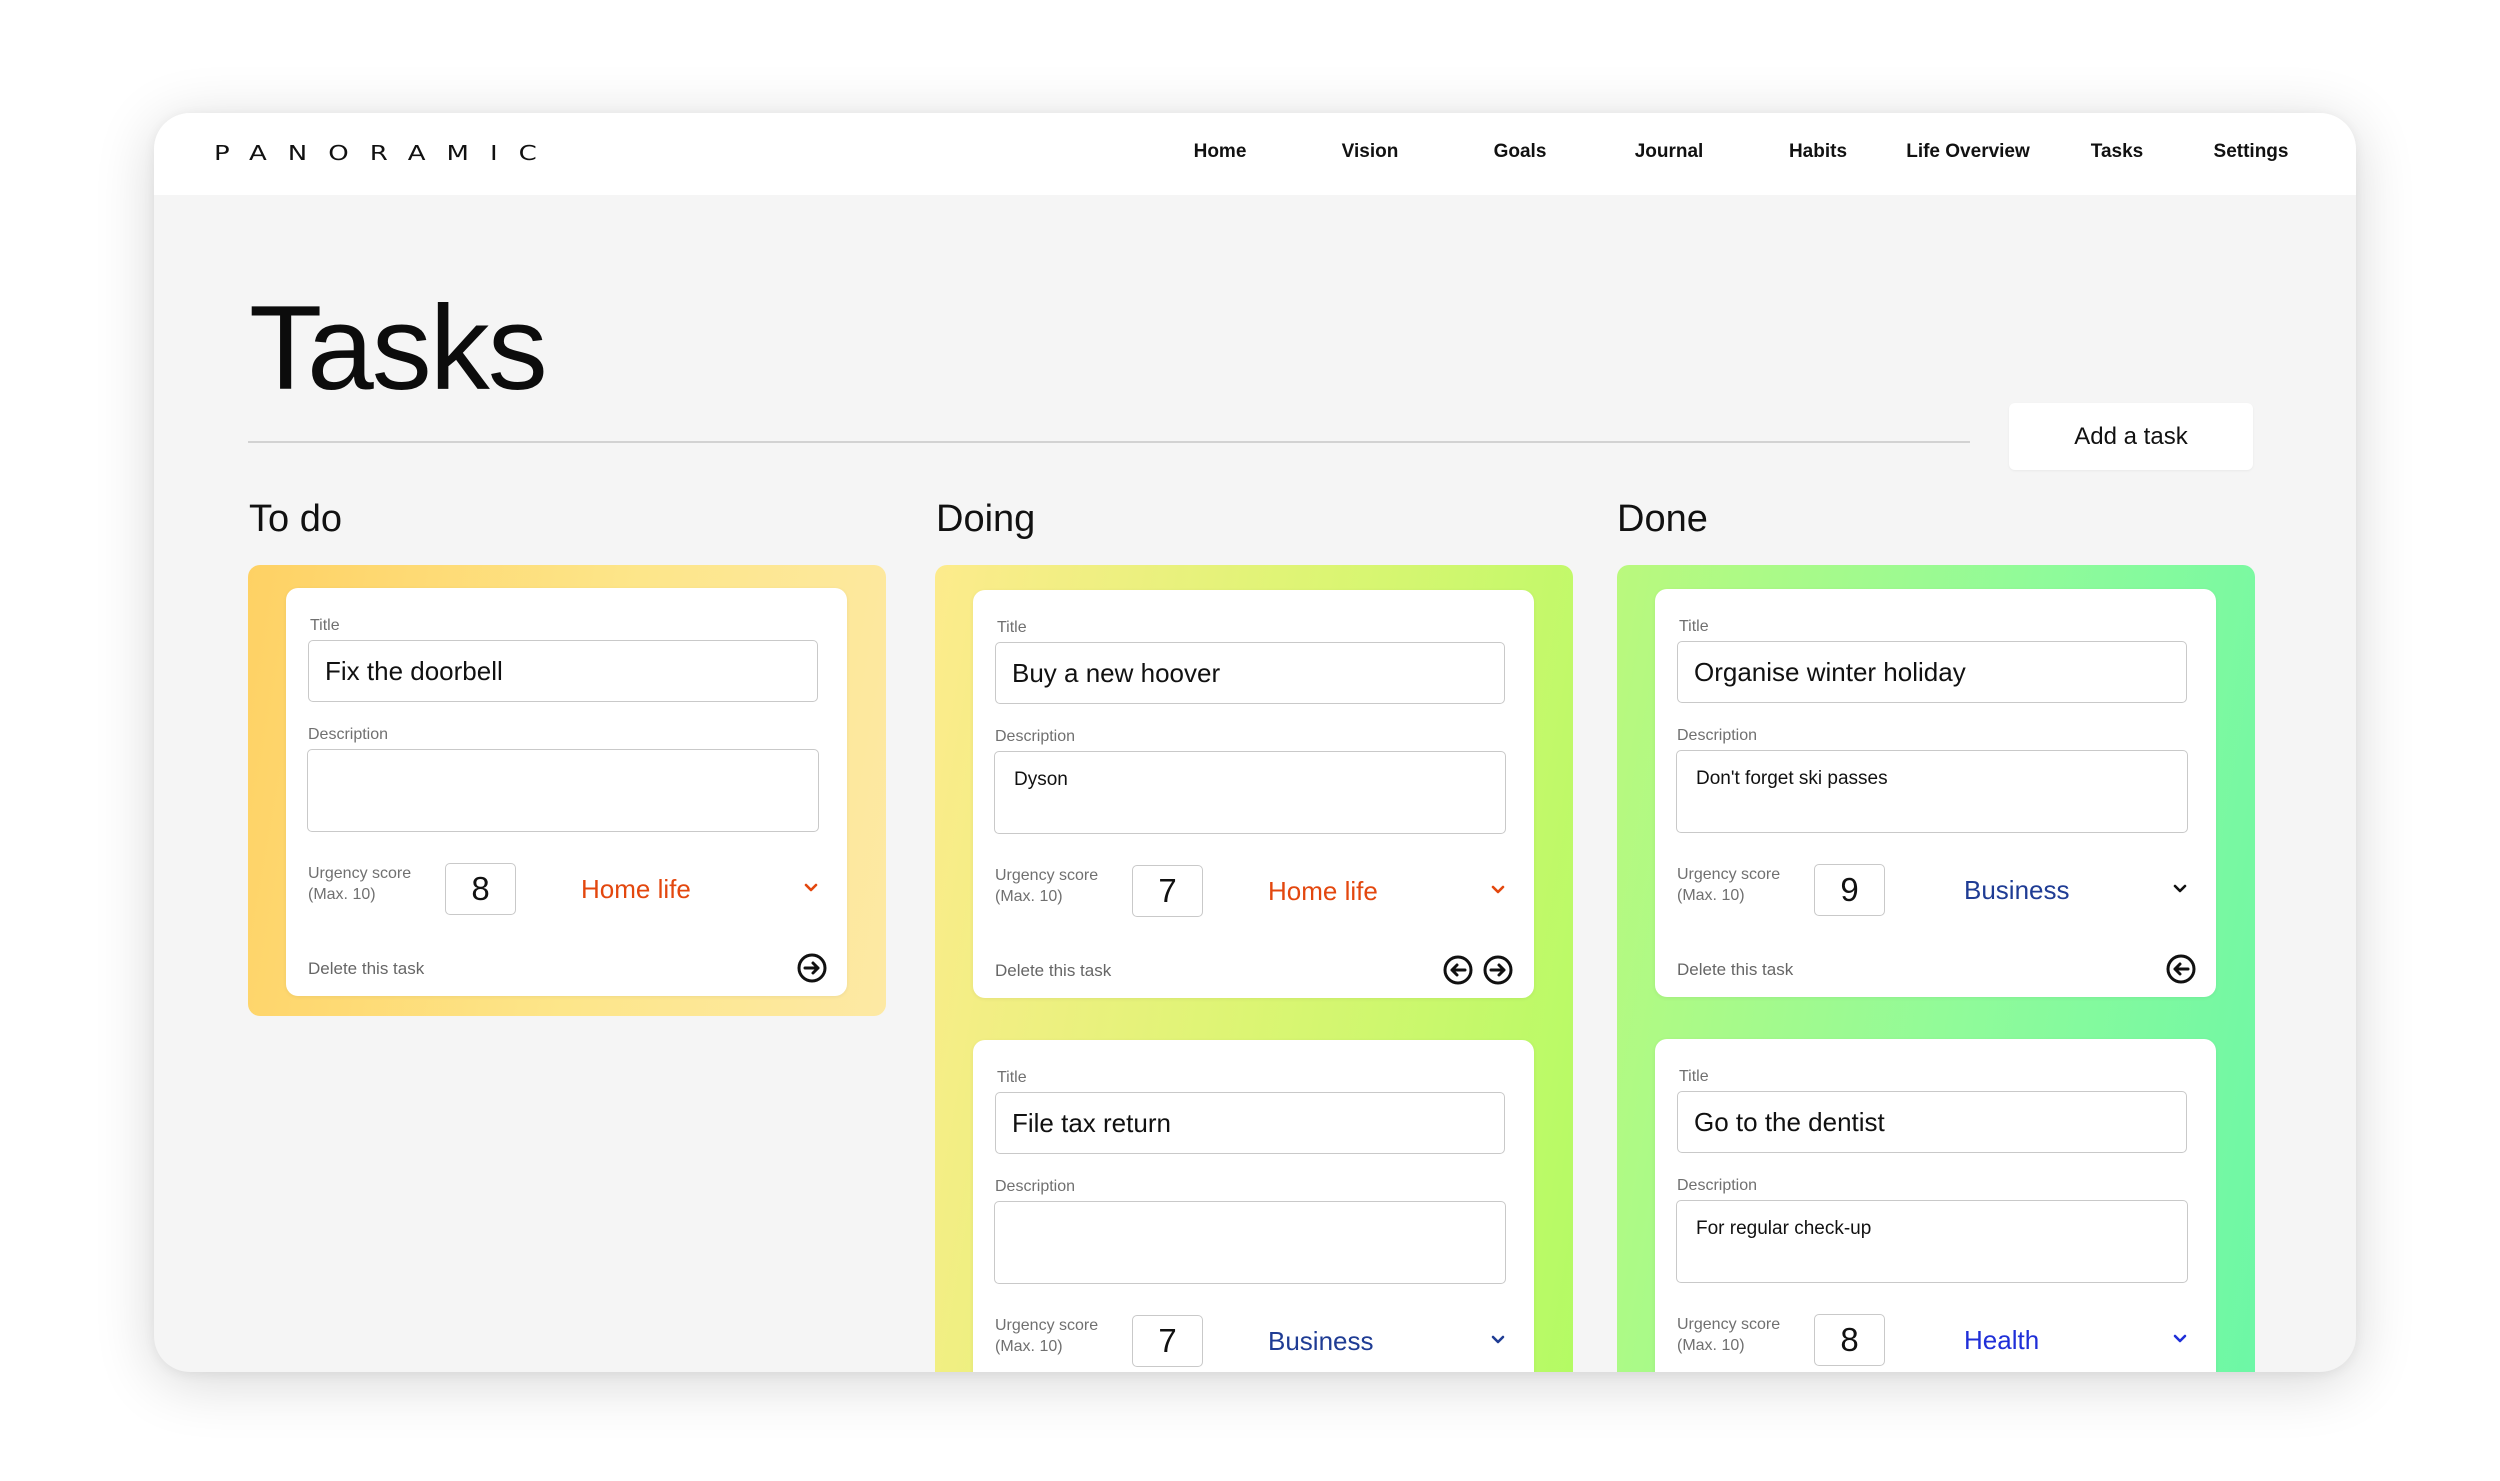  Describe the element at coordinates (1250, 792) in the screenshot. I see `task-description-input: Dyson` at that location.